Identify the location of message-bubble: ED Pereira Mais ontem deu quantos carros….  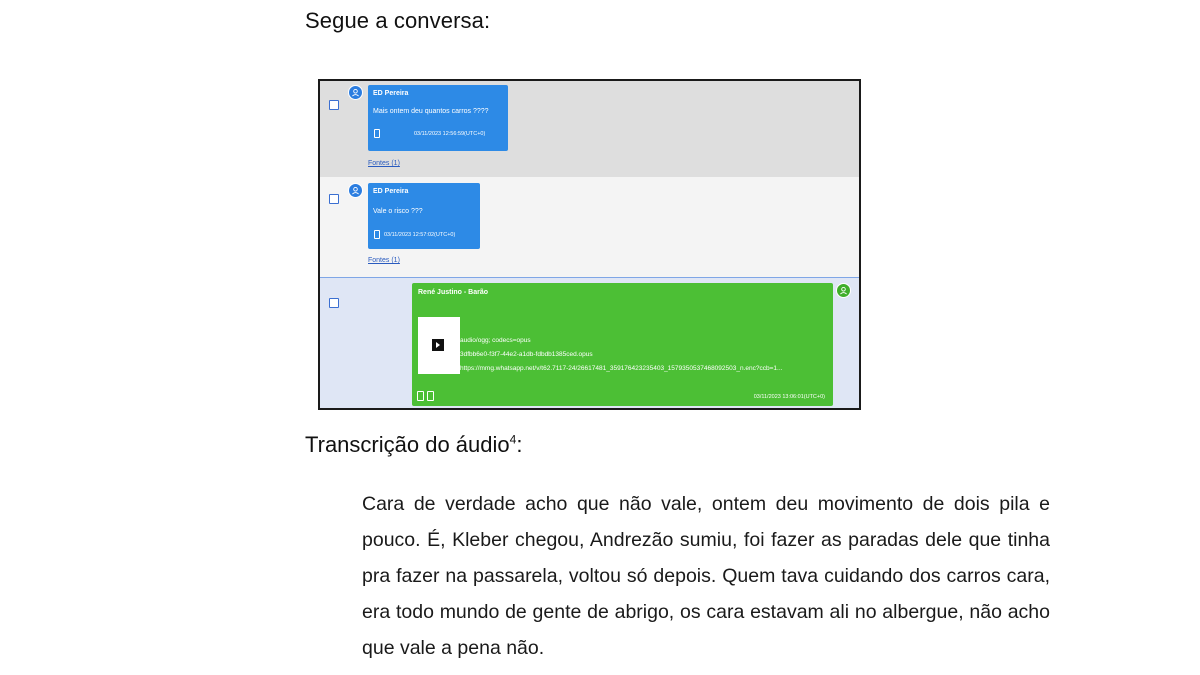
(438, 118).